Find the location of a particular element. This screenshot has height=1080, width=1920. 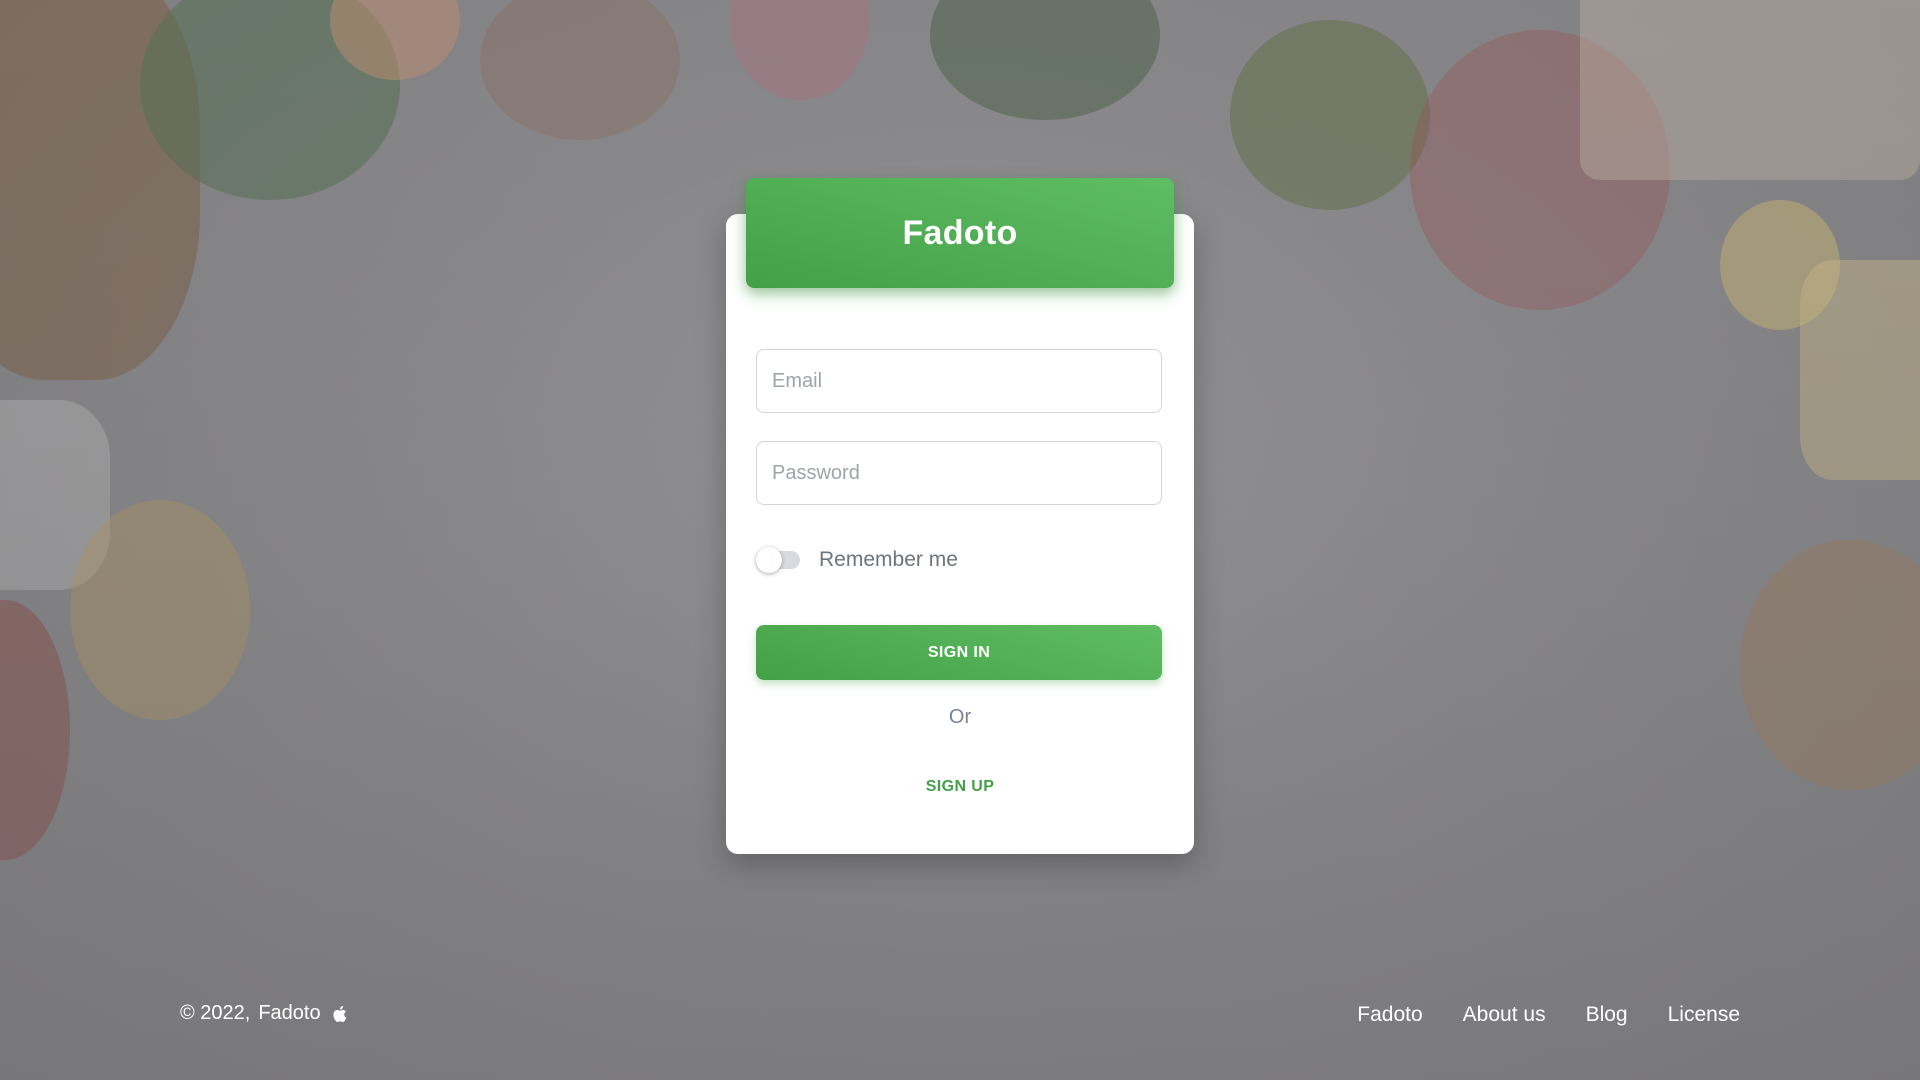

login-card is located at coordinates (960, 534).